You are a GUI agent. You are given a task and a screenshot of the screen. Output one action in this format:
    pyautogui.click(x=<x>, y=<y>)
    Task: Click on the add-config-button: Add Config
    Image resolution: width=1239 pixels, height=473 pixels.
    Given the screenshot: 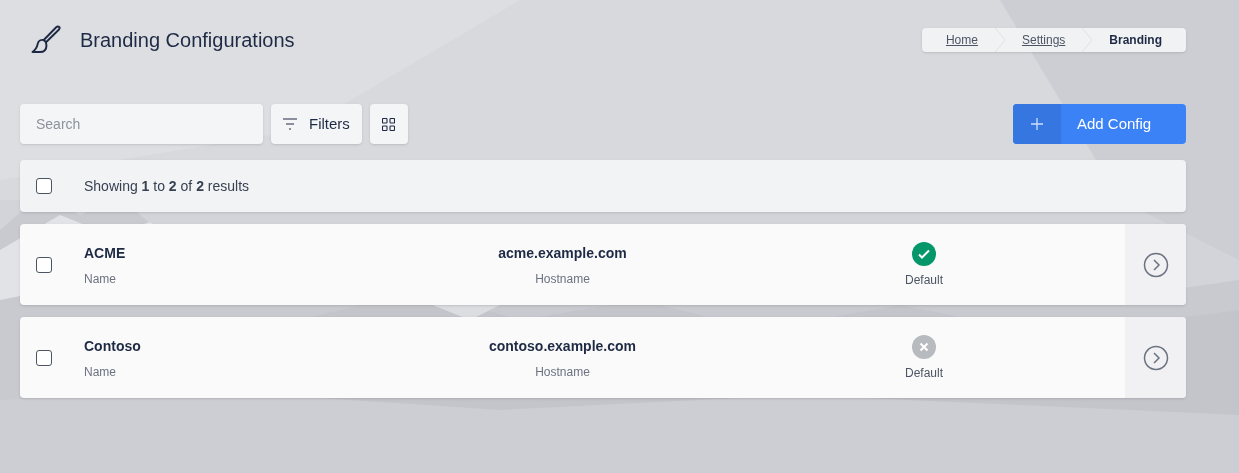 What is the action you would take?
    pyautogui.click(x=1099, y=124)
    